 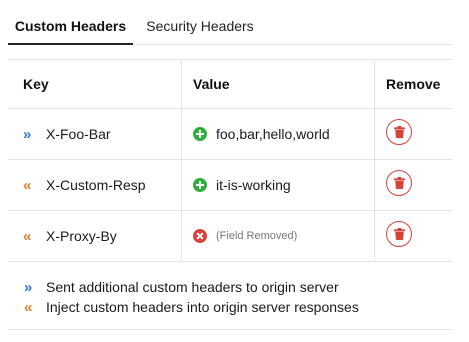 I want to click on header-key: X-Foo-Bar, so click(x=78, y=134).